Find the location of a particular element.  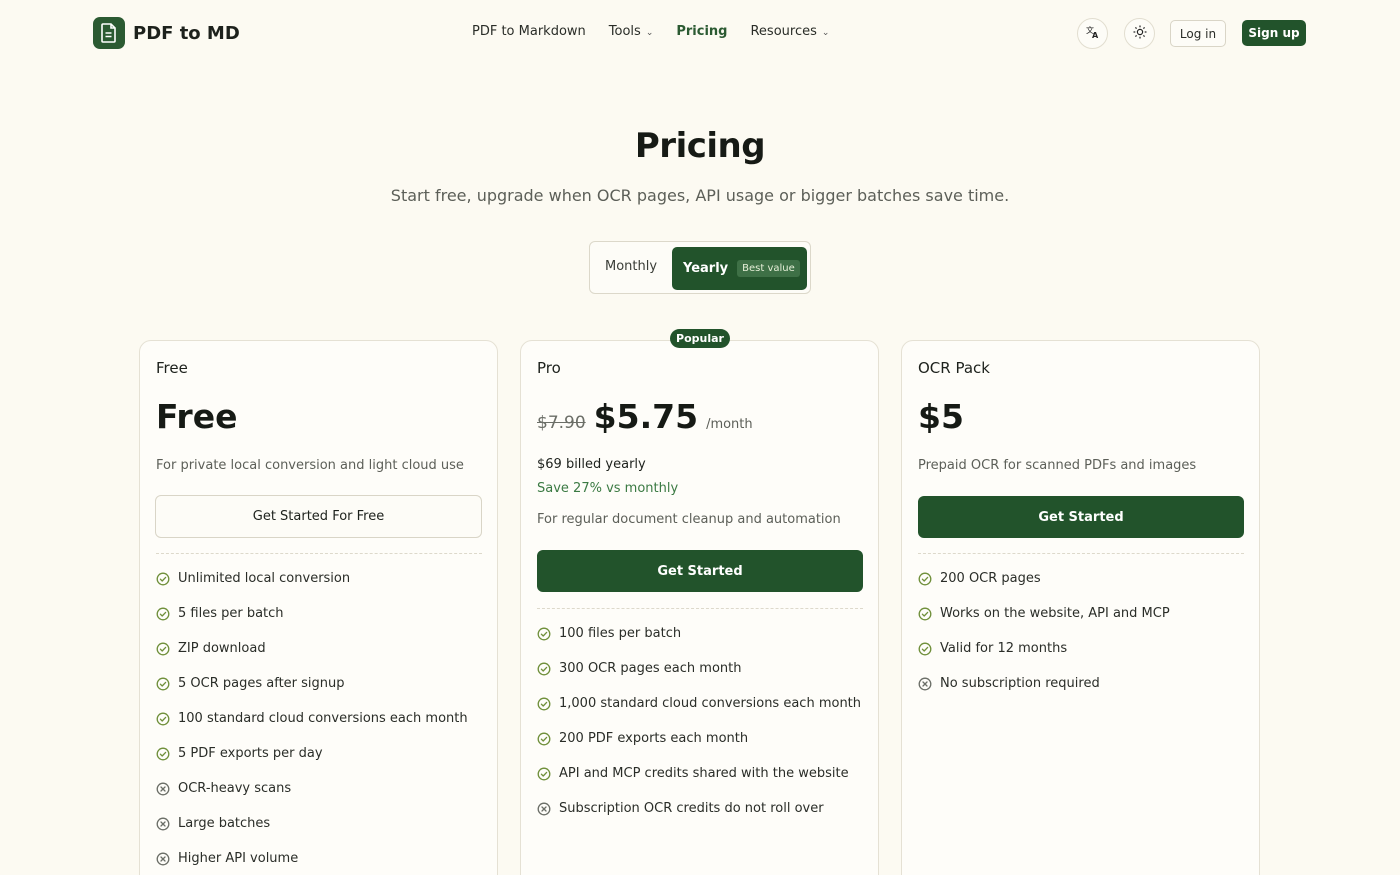

logo: PDF to MD is located at coordinates (166, 33).